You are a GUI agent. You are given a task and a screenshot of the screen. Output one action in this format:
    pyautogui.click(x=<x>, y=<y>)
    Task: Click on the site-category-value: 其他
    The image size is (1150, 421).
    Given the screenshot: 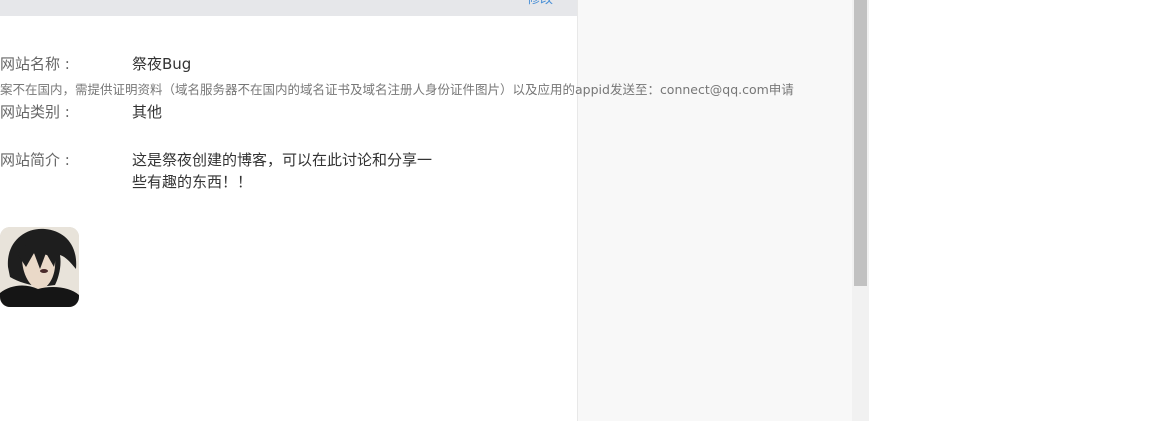 What is the action you would take?
    pyautogui.click(x=147, y=112)
    